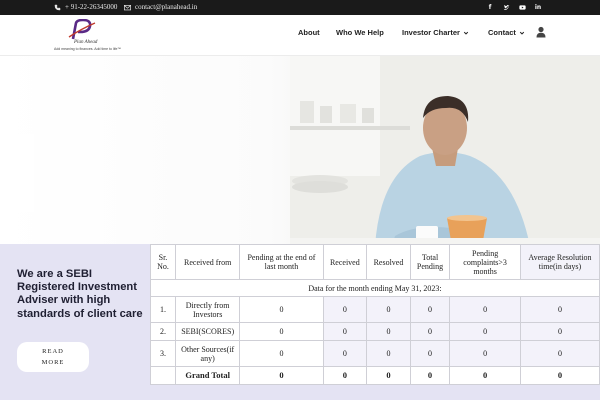 Image resolution: width=600 pixels, height=400 pixels. What do you see at coordinates (163, 309) in the screenshot?
I see `table-cell: 1.` at bounding box center [163, 309].